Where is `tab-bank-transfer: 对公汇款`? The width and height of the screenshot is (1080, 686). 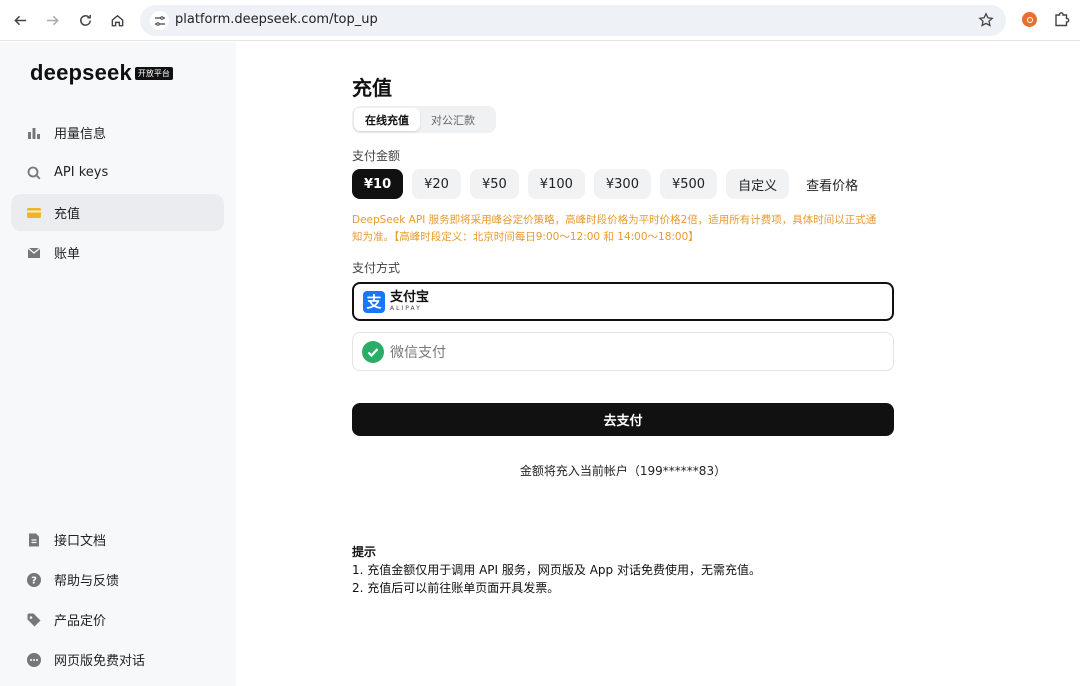
tab-bank-transfer: 对公汇款 is located at coordinates (453, 119).